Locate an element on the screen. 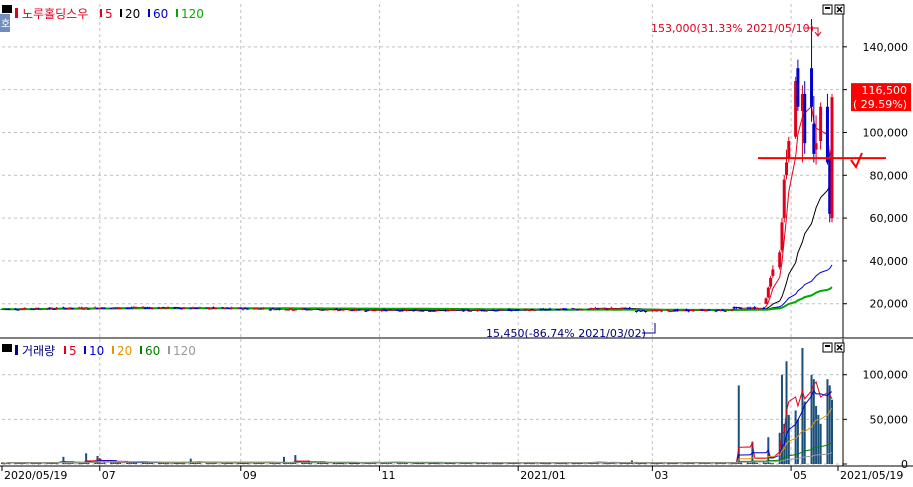 The height and width of the screenshot is (487, 913). x-tick-label: 03 is located at coordinates (661, 475).